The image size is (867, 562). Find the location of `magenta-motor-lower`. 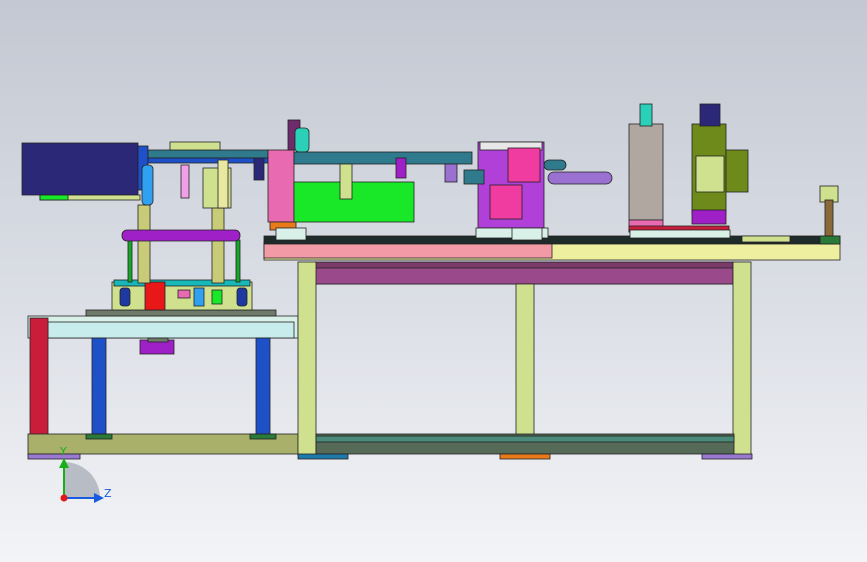

magenta-motor-lower is located at coordinates (506, 202).